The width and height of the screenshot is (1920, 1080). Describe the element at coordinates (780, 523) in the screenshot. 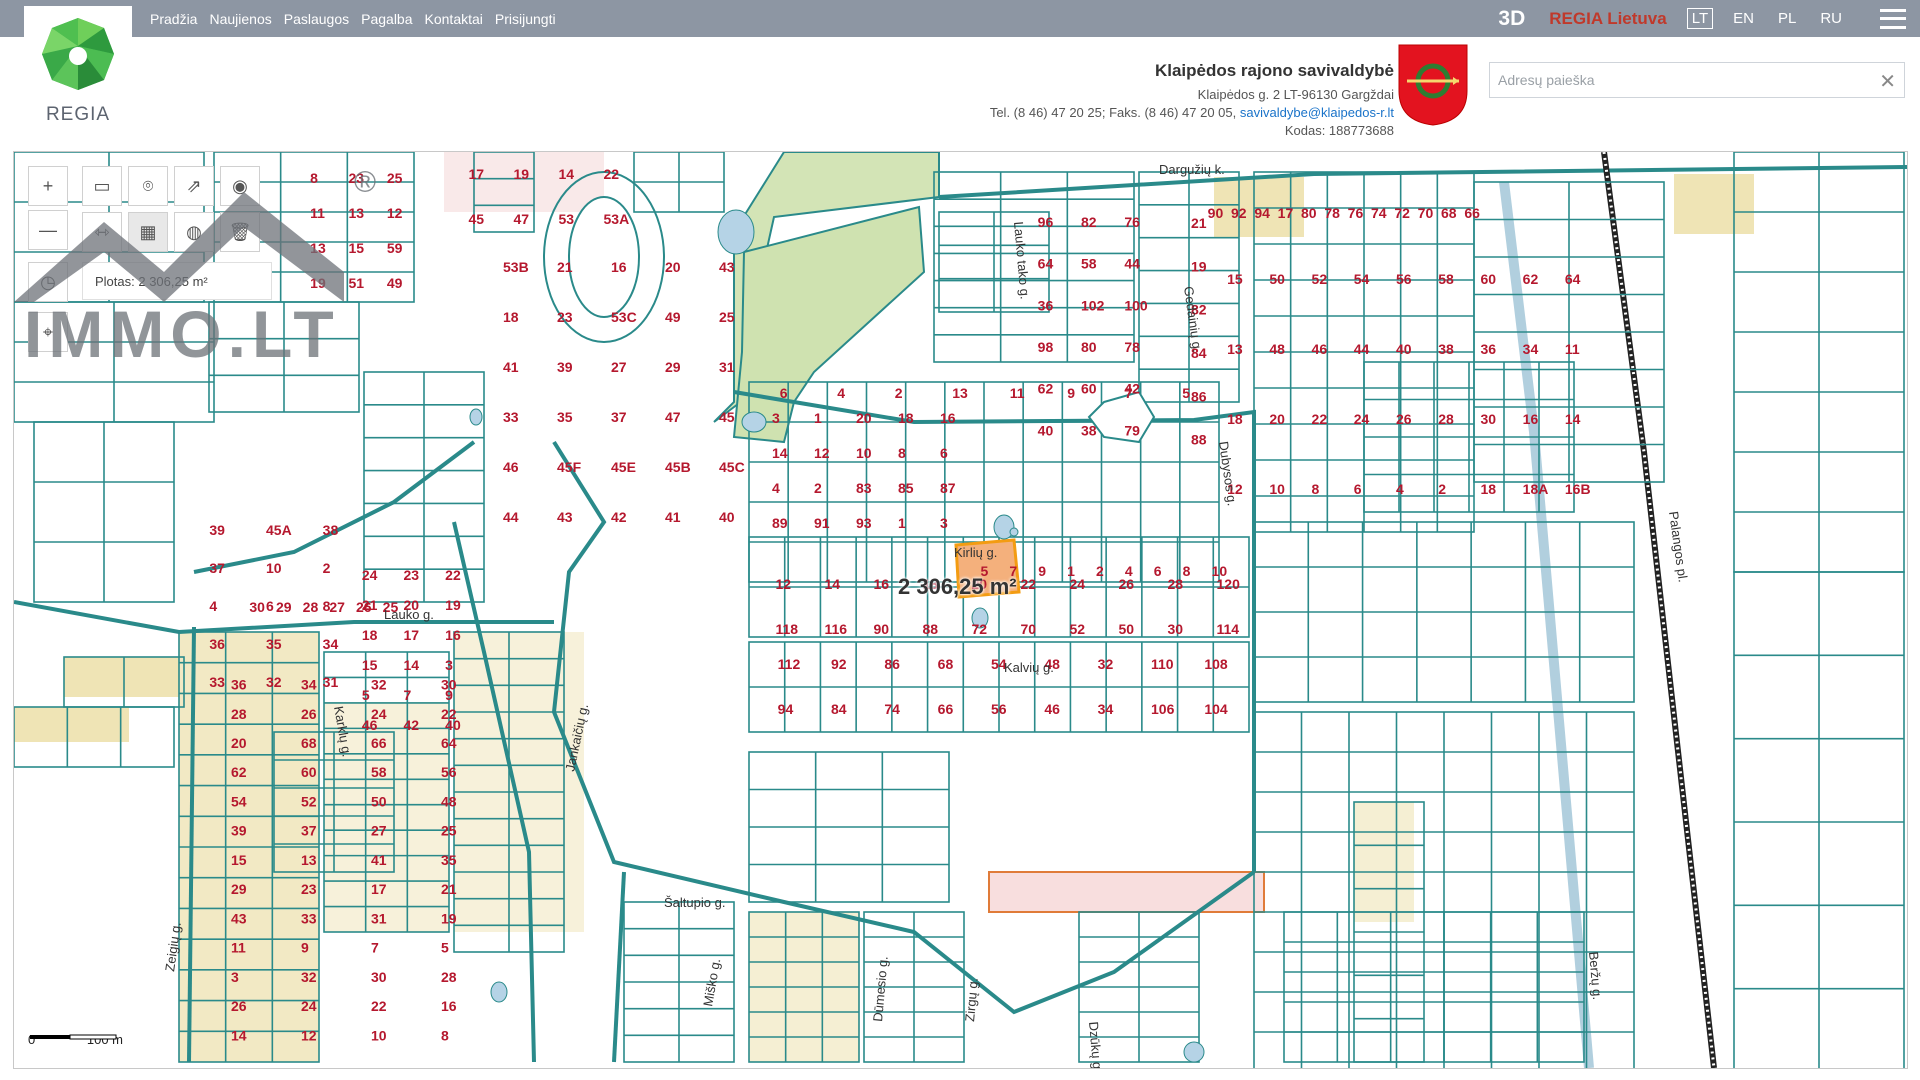

I see `parcel-number: 89` at that location.